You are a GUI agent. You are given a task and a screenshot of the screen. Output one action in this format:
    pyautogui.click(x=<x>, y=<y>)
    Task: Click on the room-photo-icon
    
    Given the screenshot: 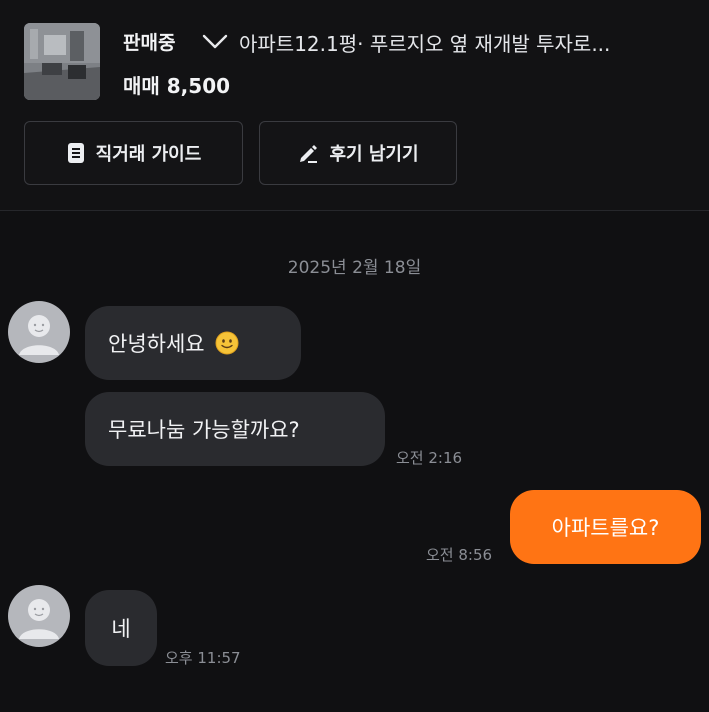 What is the action you would take?
    pyautogui.click(x=62, y=61)
    